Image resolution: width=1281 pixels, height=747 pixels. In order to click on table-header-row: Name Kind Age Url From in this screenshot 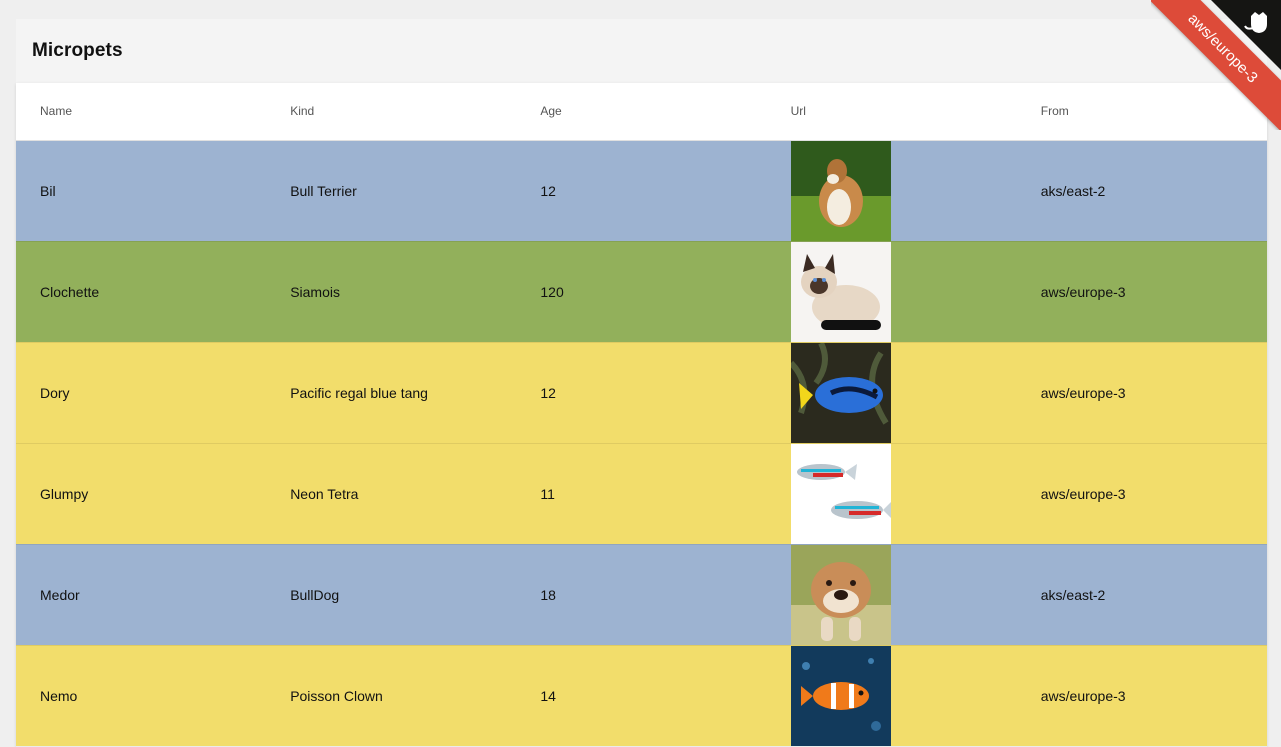, I will do `click(641, 111)`.